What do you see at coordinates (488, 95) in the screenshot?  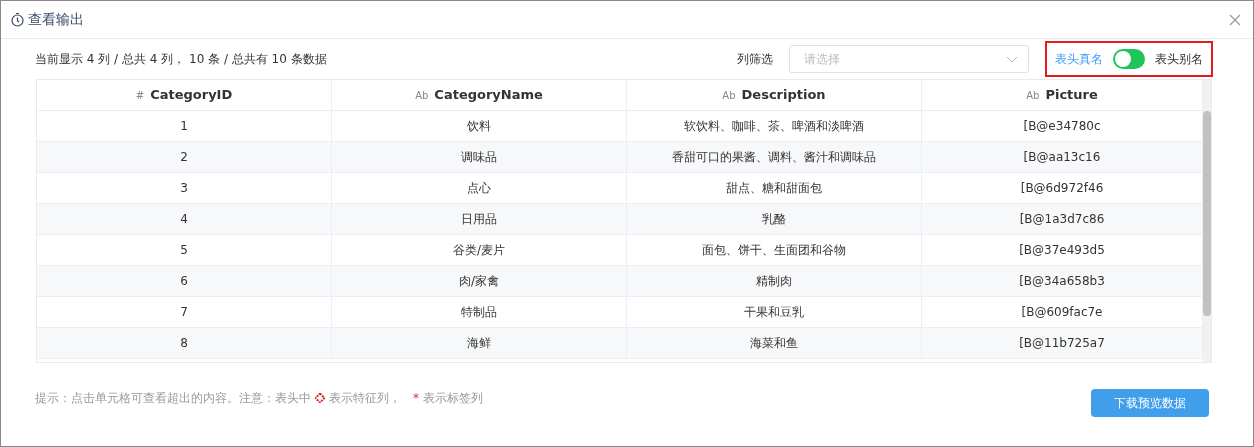 I see `column-name: CategoryName` at bounding box center [488, 95].